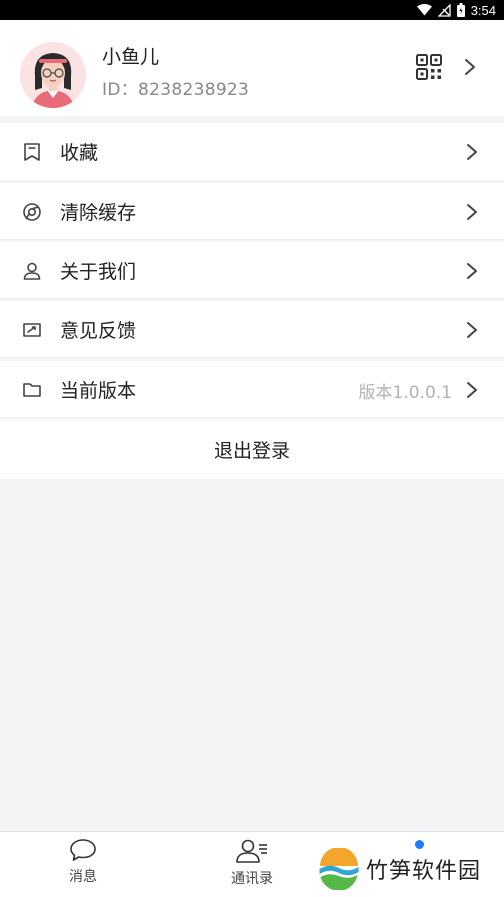 The image size is (504, 897). What do you see at coordinates (176, 90) in the screenshot?
I see `profile-id: ID：8238238923` at bounding box center [176, 90].